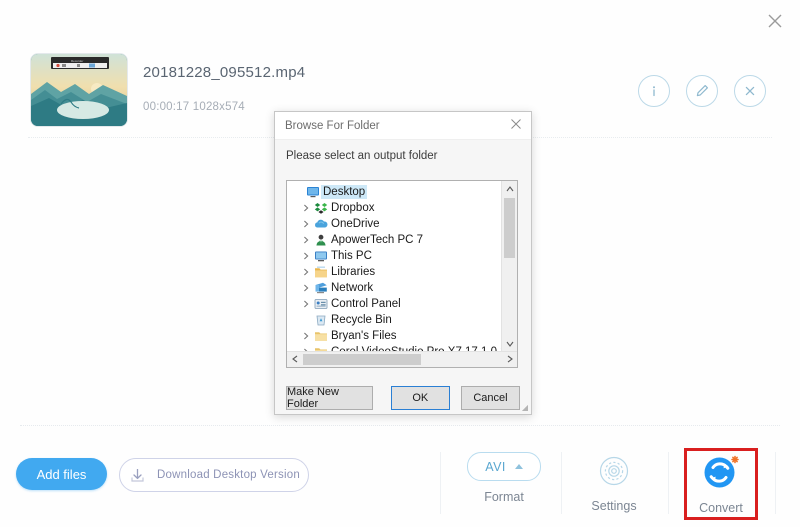  Describe the element at coordinates (509, 228) in the screenshot. I see `tree-scroll-thumb` at that location.